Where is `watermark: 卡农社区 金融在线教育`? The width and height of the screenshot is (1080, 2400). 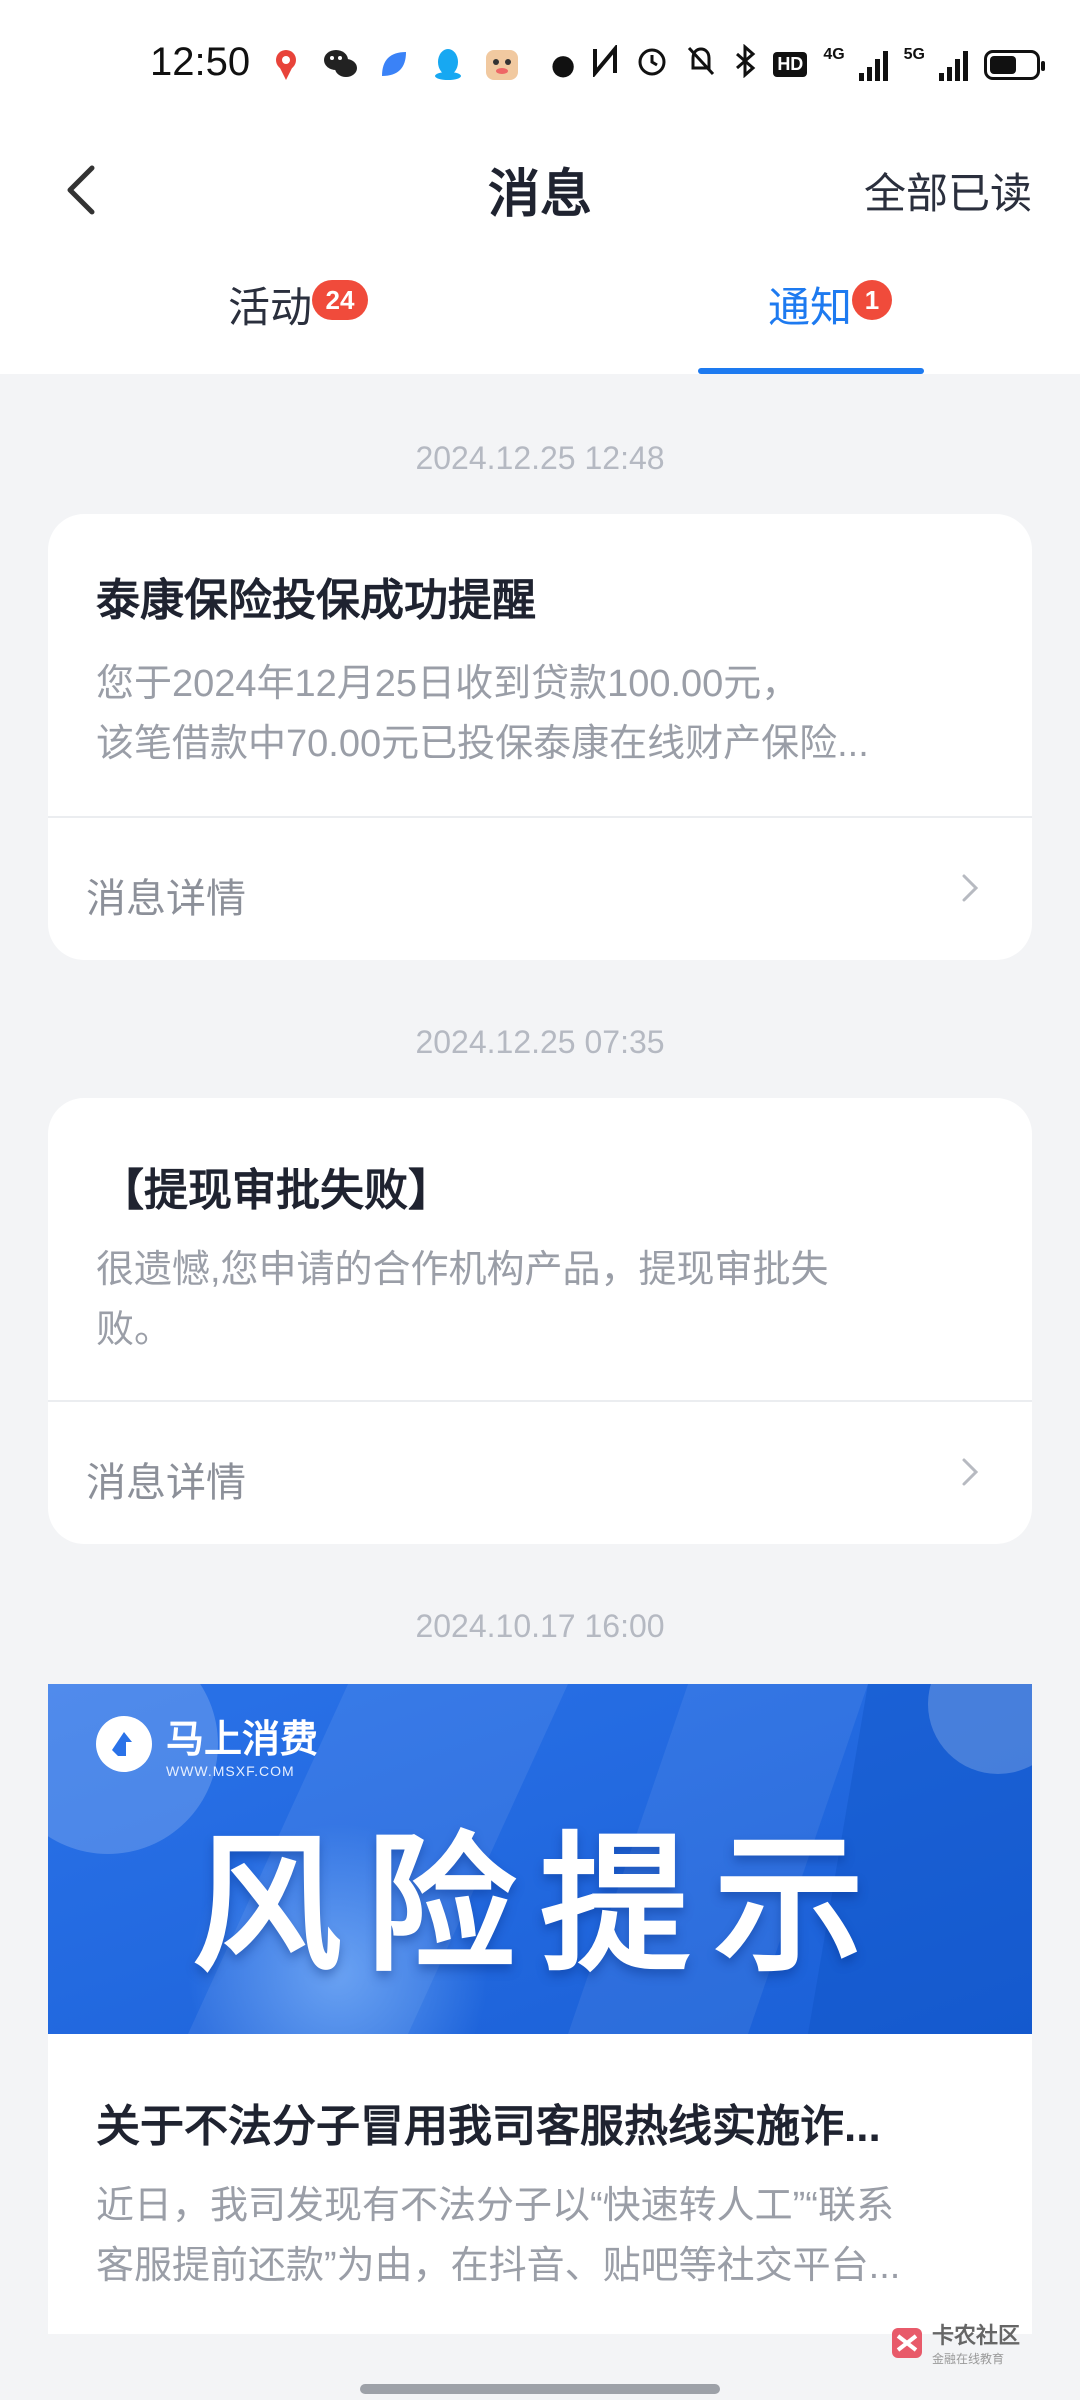
watermark: 卡农社区 金融在线教育 is located at coordinates (955, 2342).